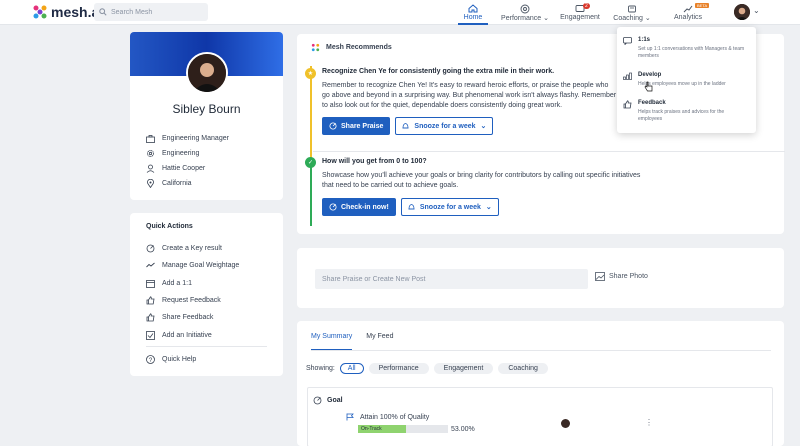  What do you see at coordinates (206, 248) in the screenshot?
I see `quick-action-create-key-result: Create a Key result` at bounding box center [206, 248].